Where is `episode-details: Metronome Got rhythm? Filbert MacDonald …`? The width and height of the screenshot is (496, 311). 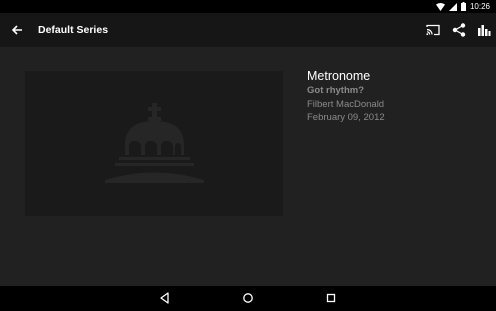 episode-details: Metronome Got rhythm? Filbert MacDonald … is located at coordinates (346, 96).